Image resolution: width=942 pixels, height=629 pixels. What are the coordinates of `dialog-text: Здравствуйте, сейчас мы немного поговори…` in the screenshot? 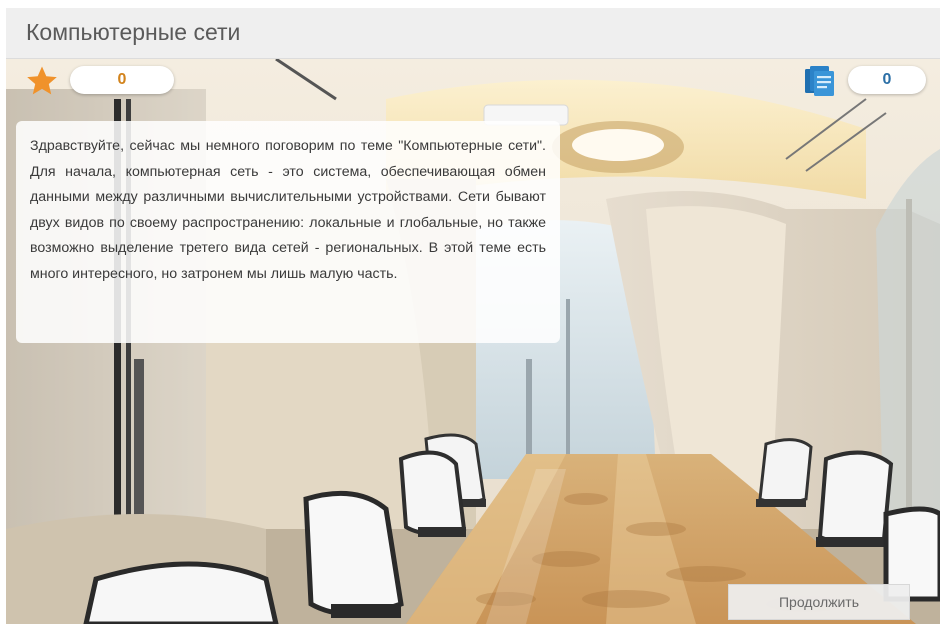 It's located at (288, 210).